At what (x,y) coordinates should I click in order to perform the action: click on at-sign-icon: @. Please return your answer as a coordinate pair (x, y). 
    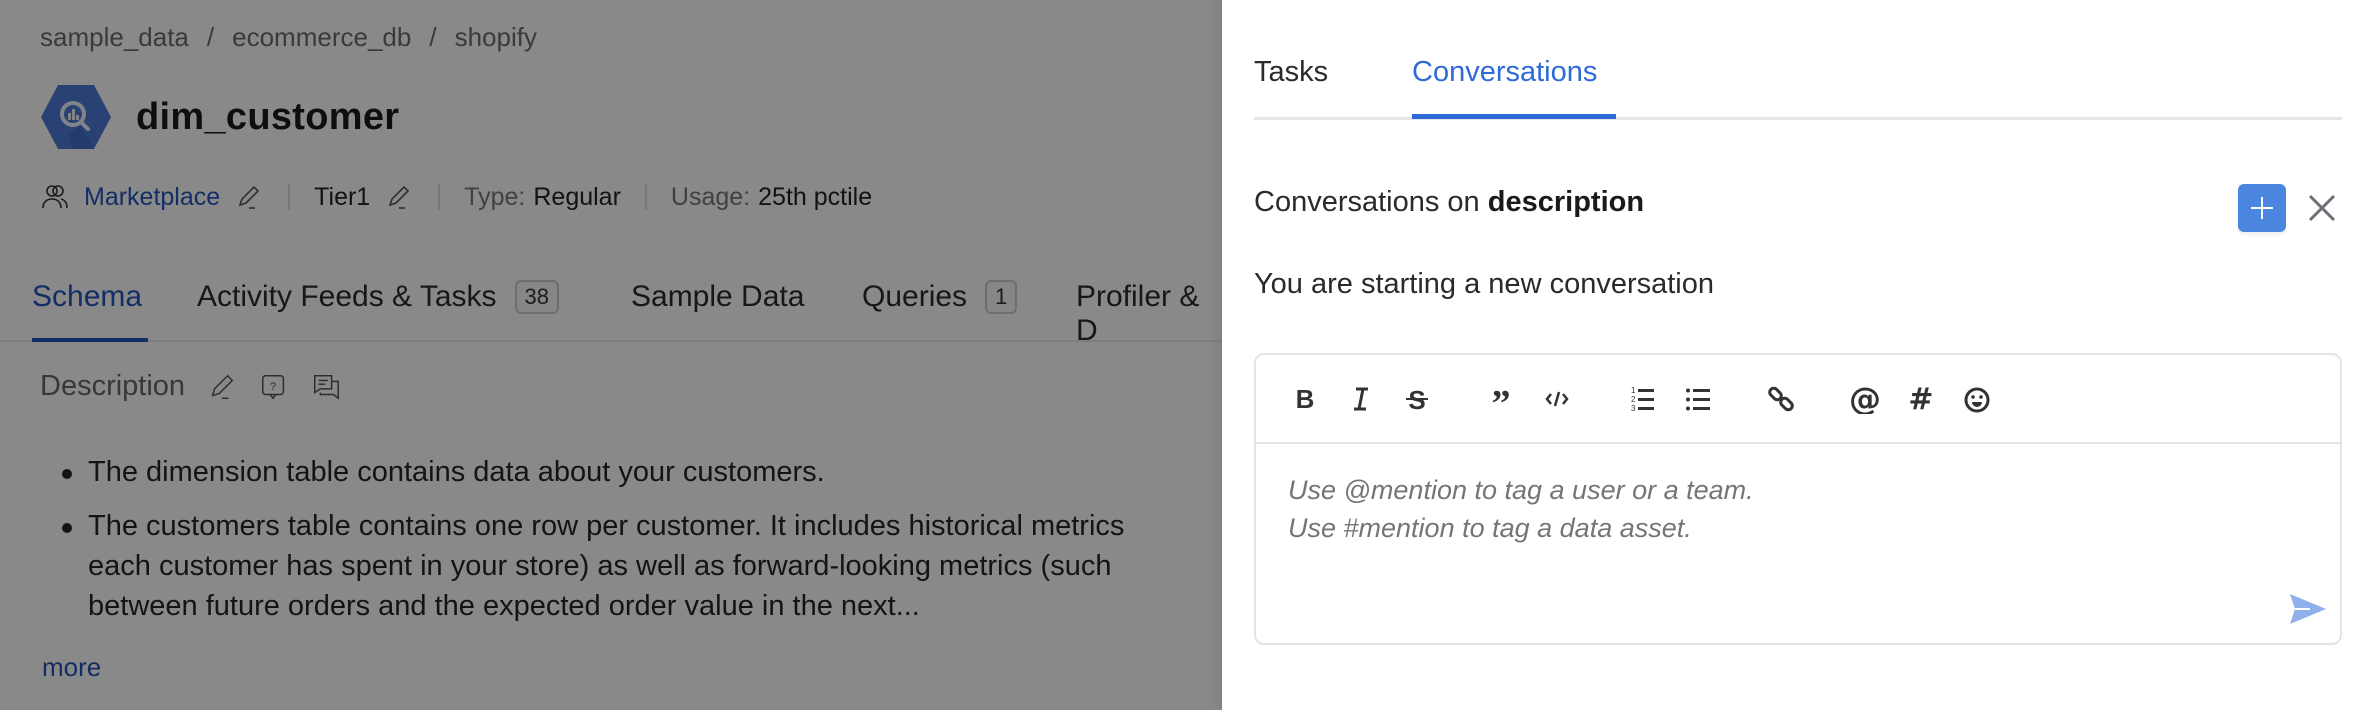
    Looking at the image, I should click on (1865, 399).